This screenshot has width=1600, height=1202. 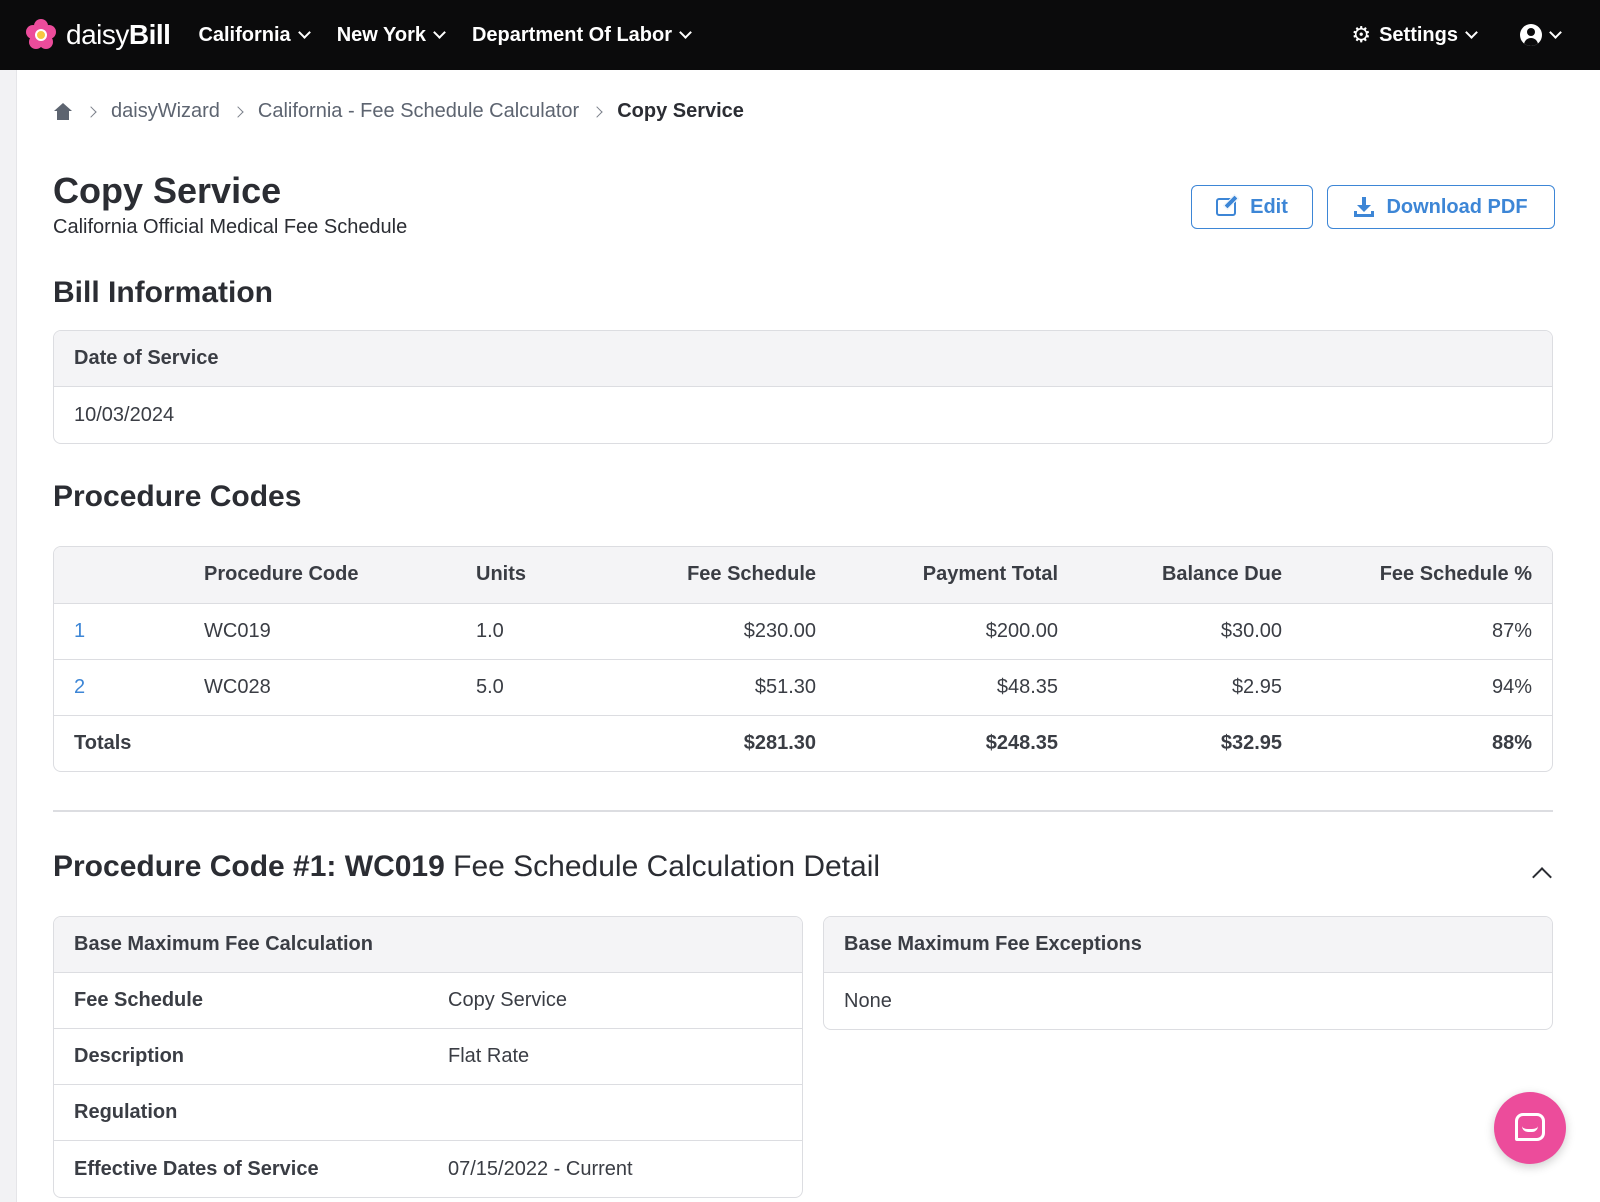 I want to click on logo-text: daisyBill, so click(x=118, y=34).